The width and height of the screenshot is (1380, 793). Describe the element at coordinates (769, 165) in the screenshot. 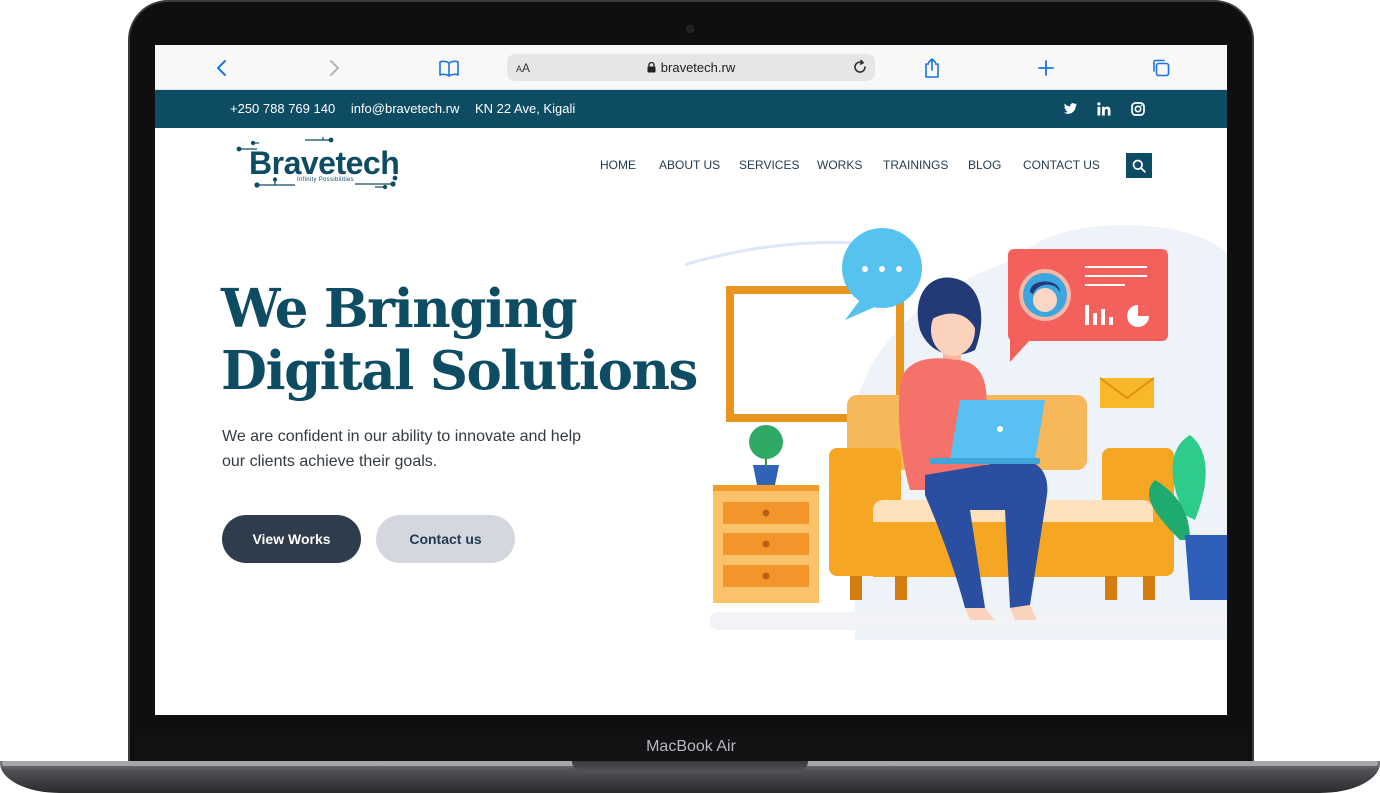

I see `nav-services: SERVICES` at that location.